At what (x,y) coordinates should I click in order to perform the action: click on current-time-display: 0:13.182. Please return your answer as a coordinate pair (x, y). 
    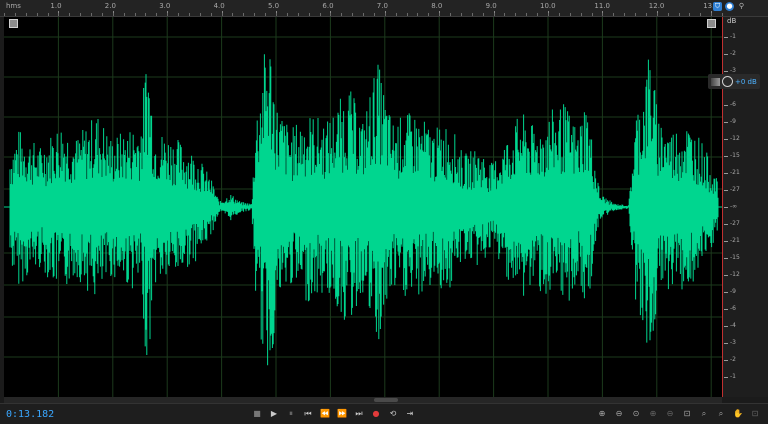
    Looking at the image, I should click on (30, 414).